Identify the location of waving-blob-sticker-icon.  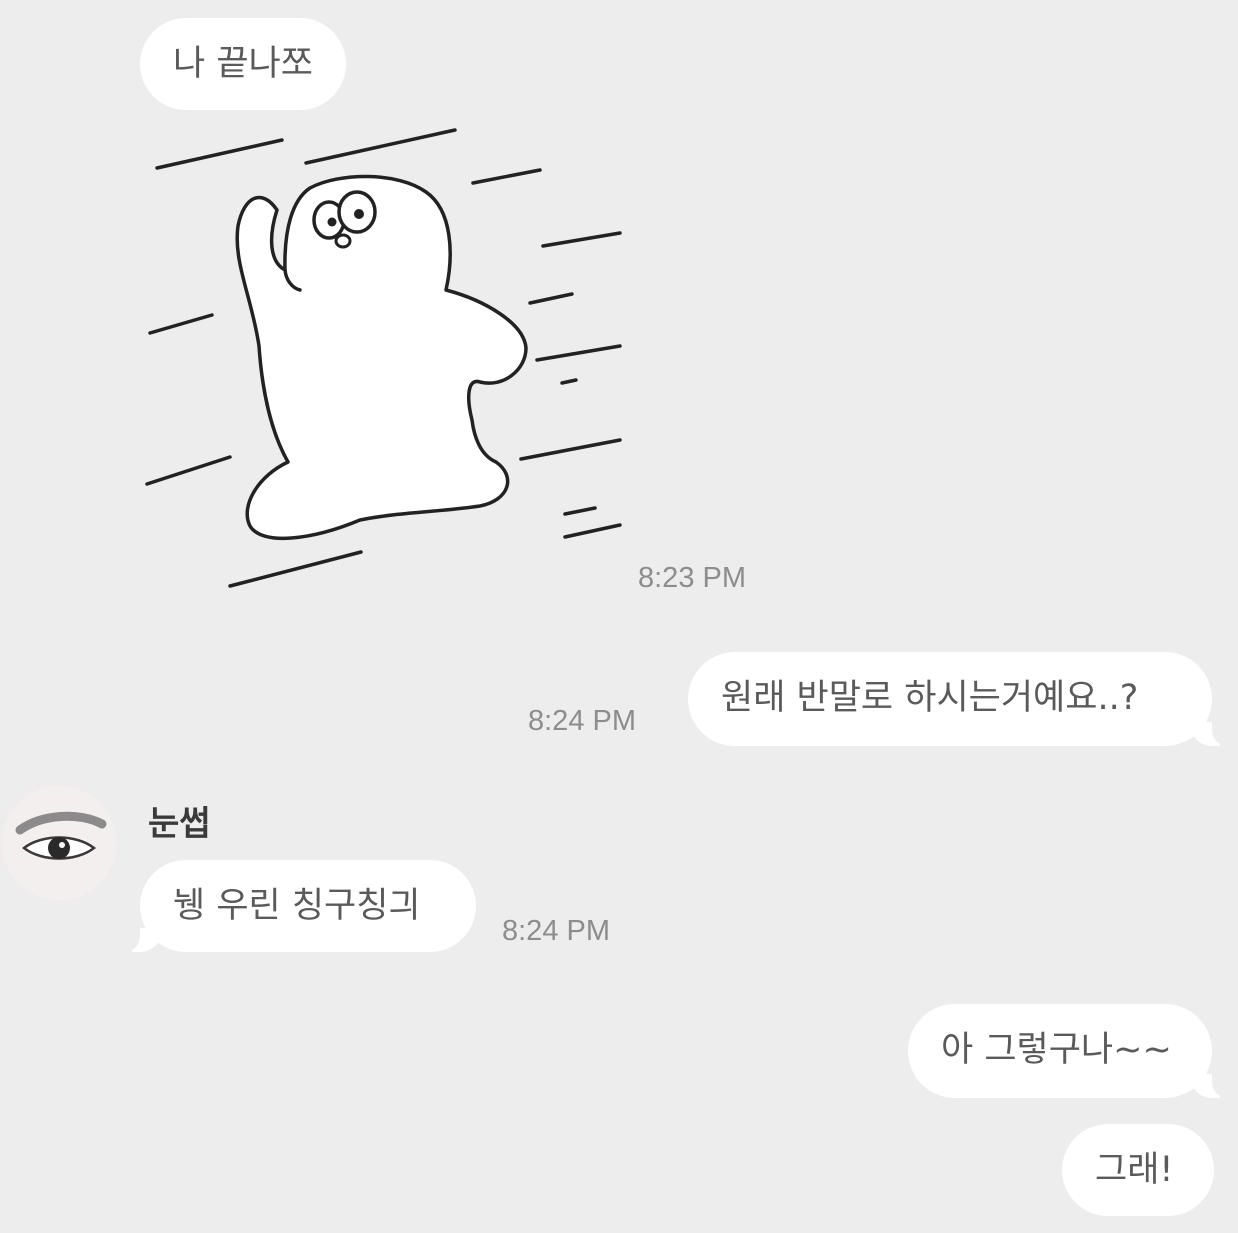
(383, 358).